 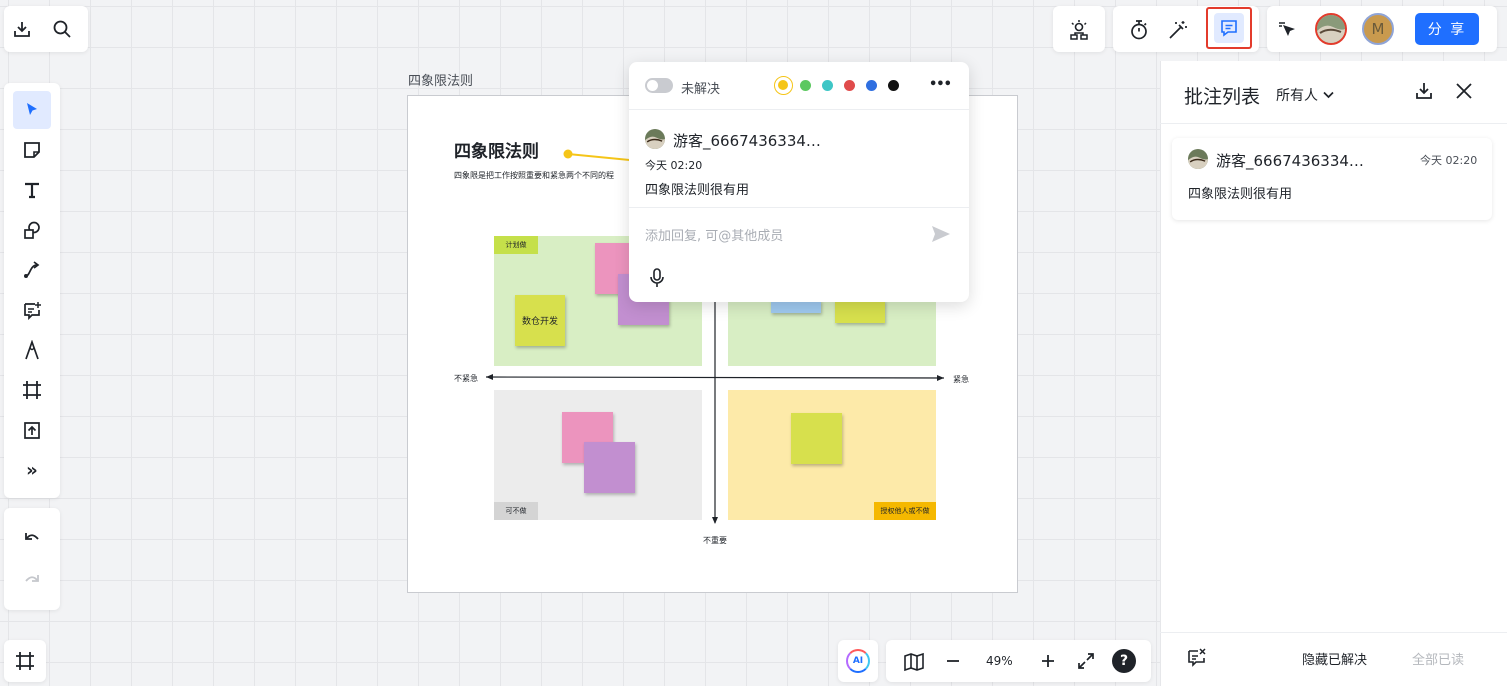 What do you see at coordinates (32, 581) in the screenshot?
I see `redo-icon` at bounding box center [32, 581].